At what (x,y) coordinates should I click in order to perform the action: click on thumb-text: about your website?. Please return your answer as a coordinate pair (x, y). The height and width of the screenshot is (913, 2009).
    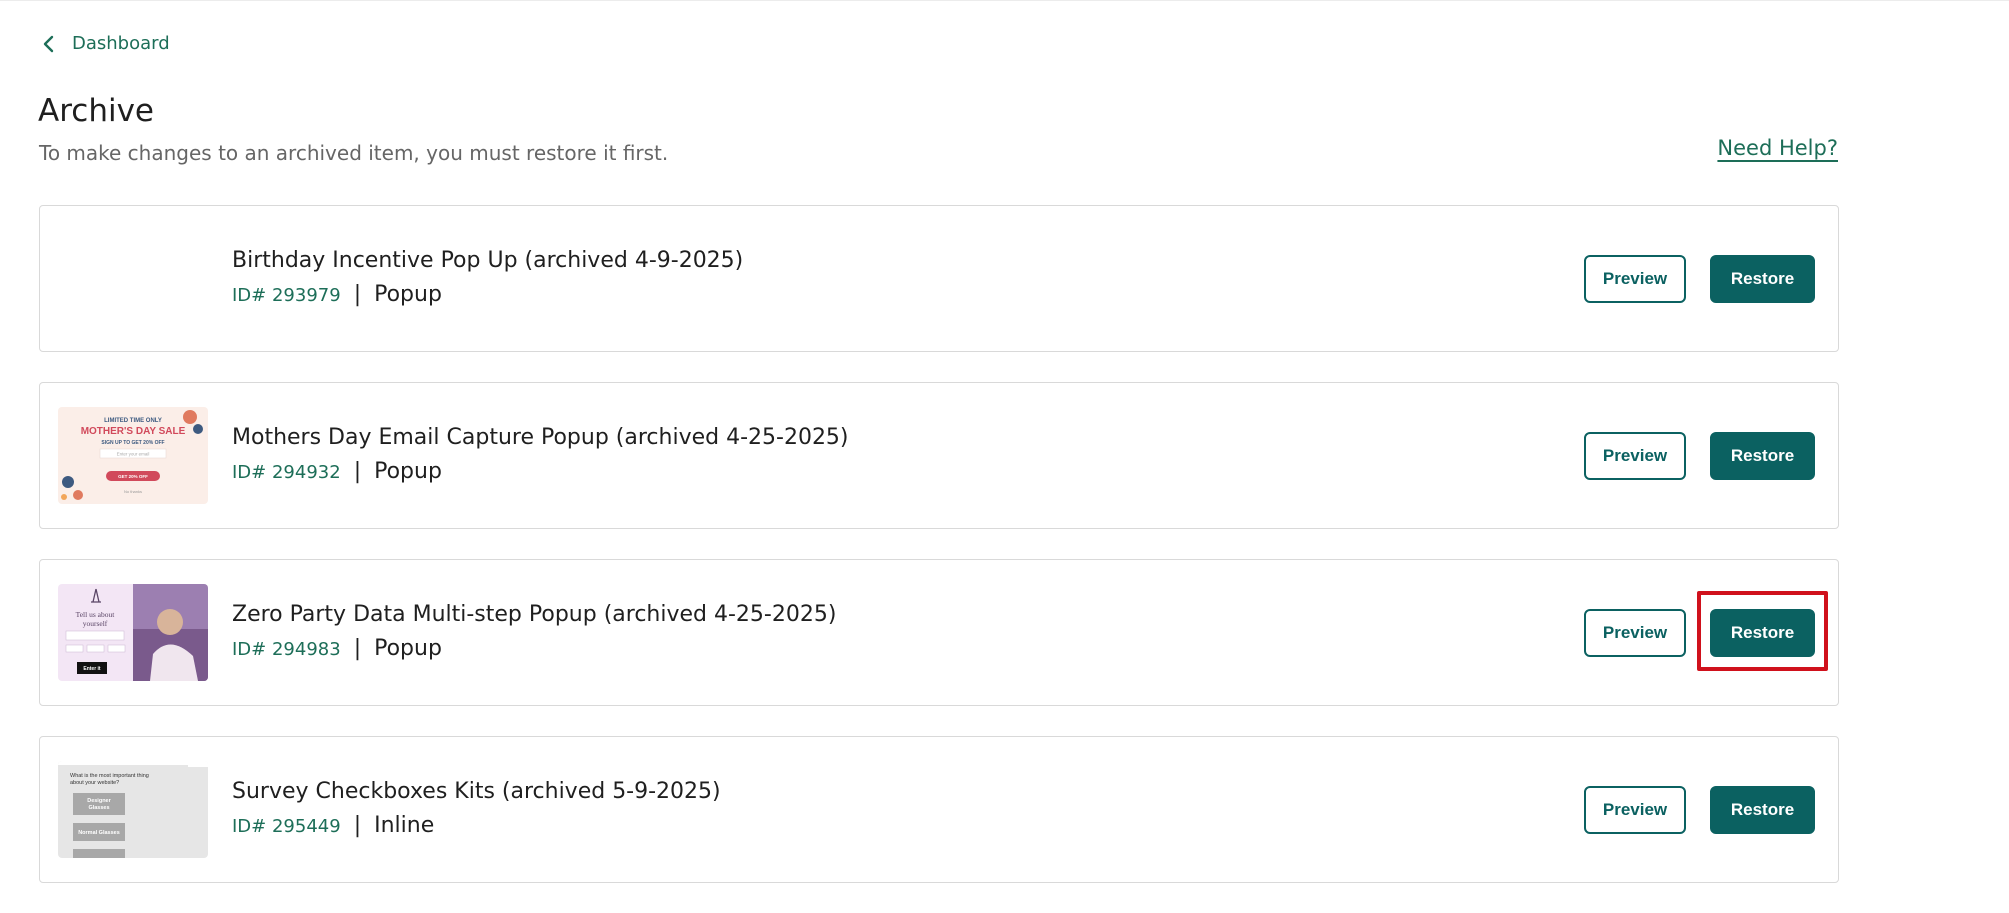
    Looking at the image, I should click on (94, 783).